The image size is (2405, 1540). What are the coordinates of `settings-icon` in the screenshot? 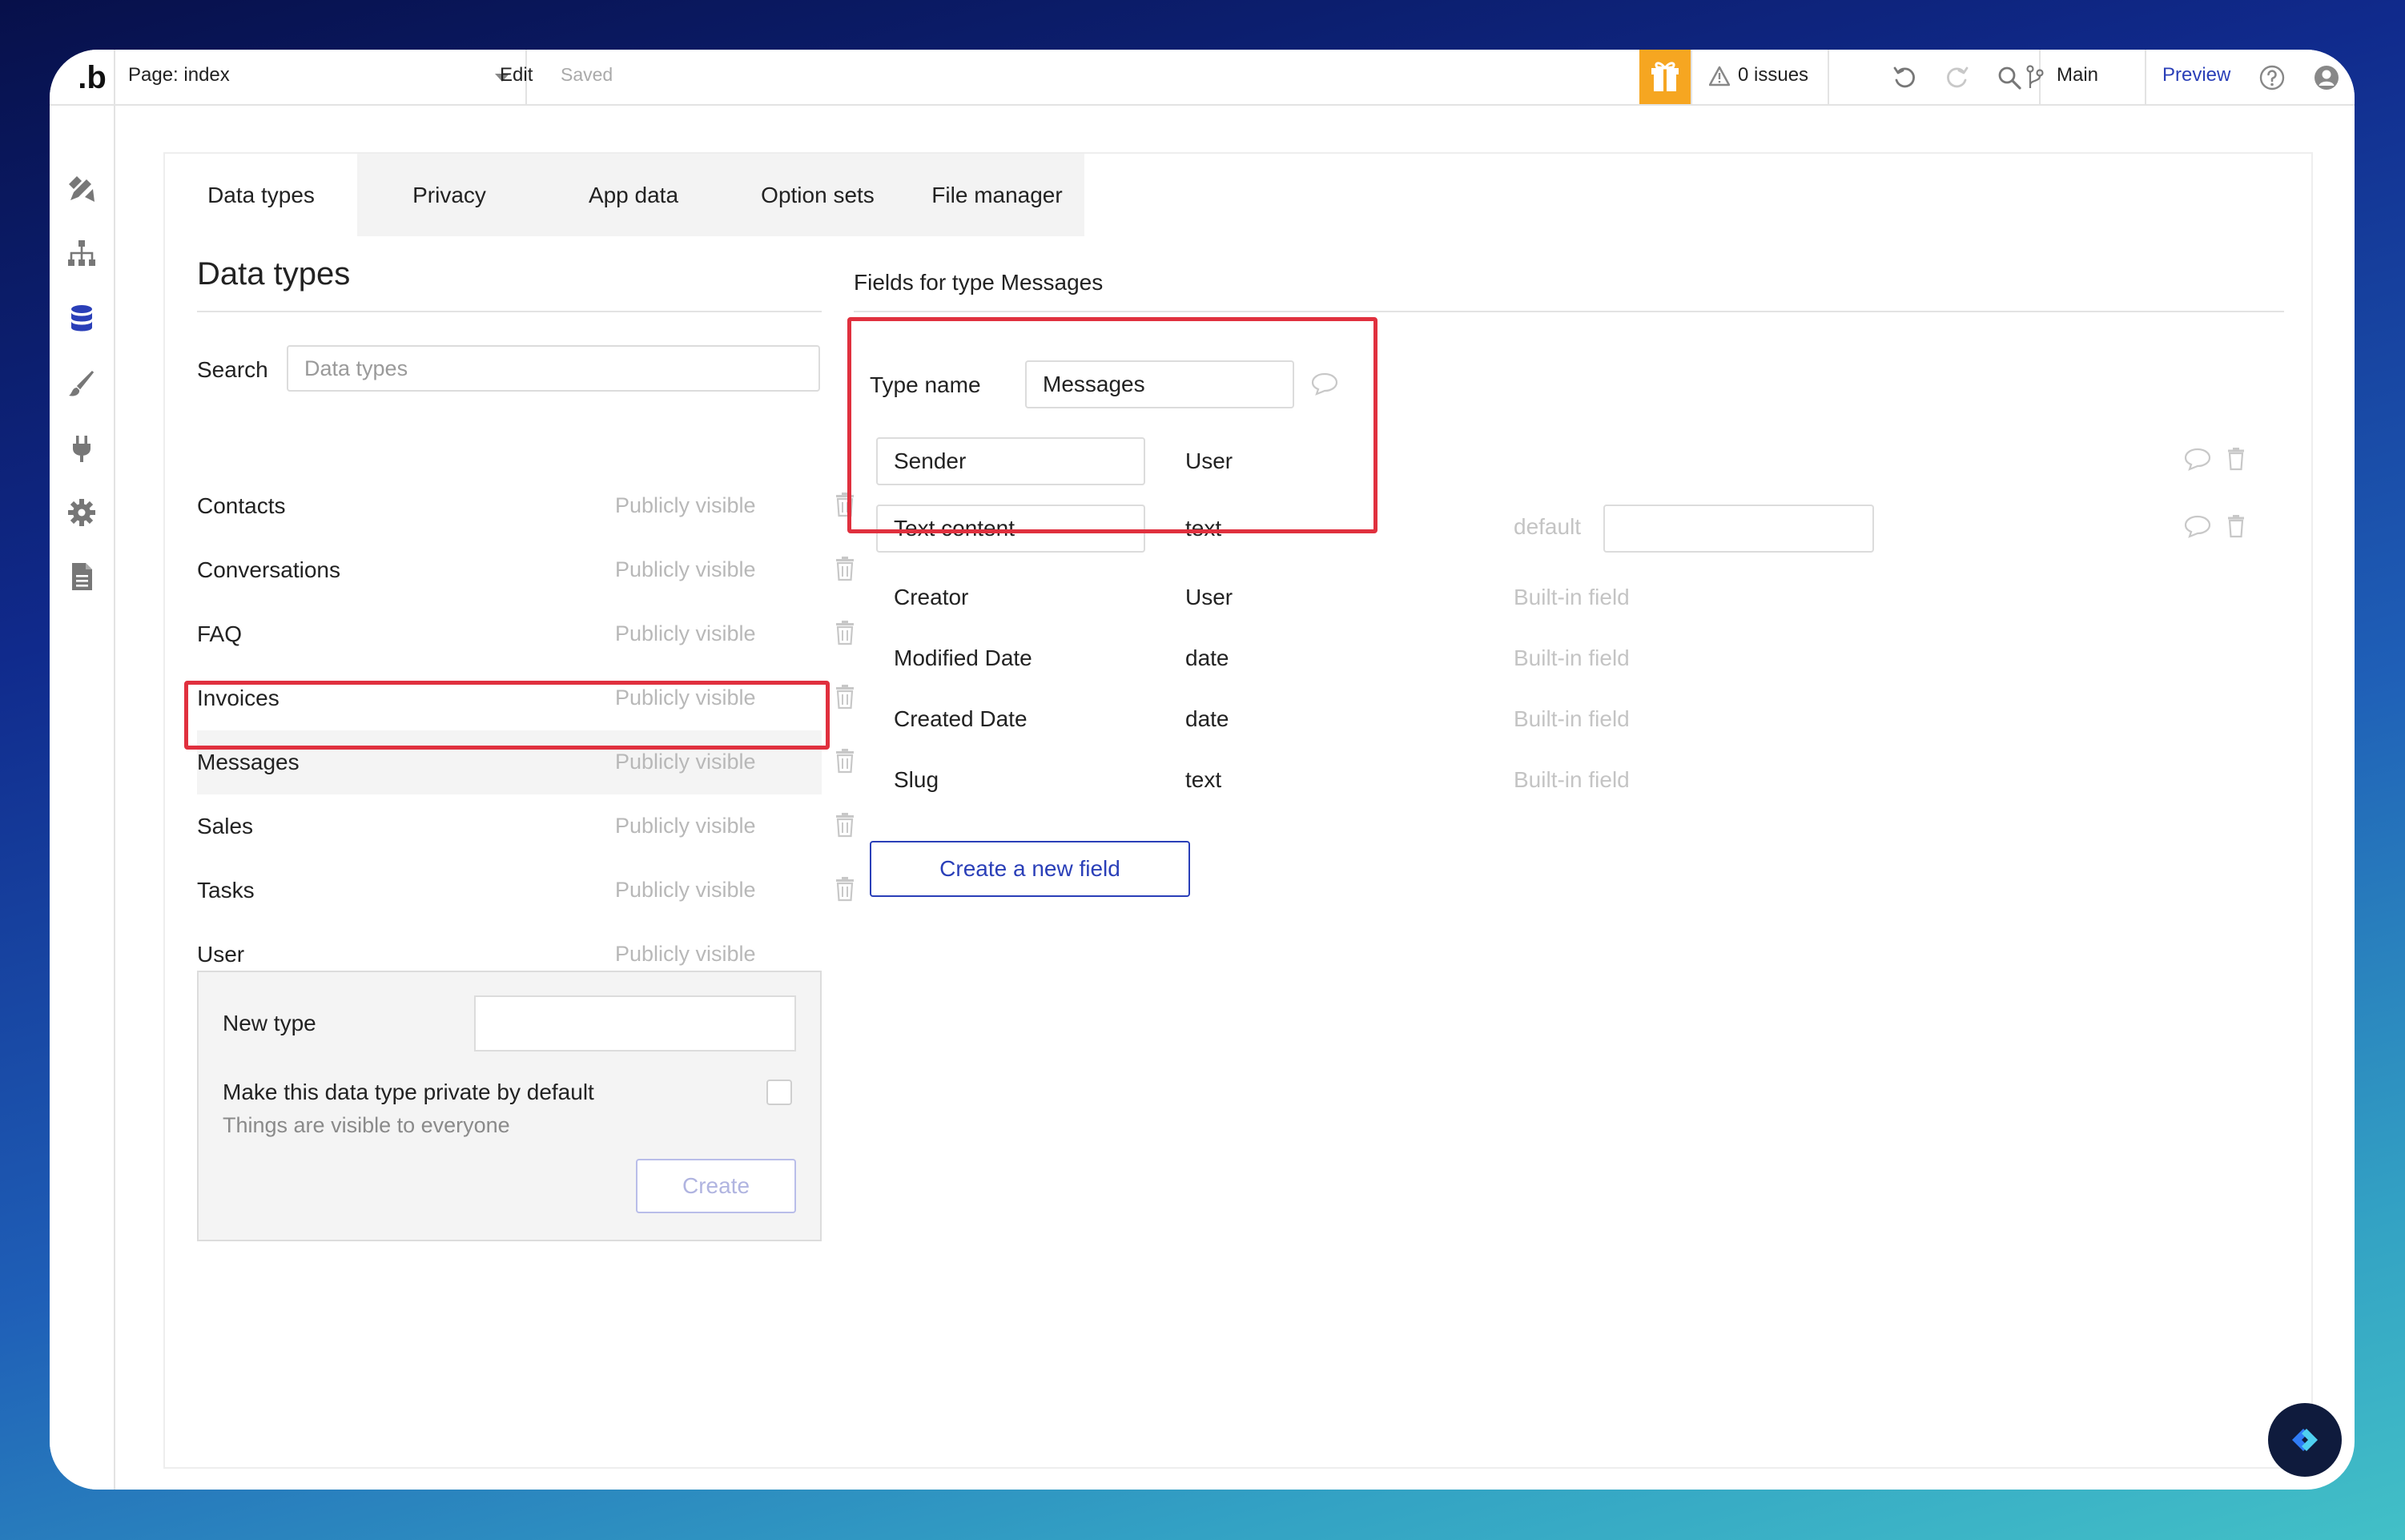 It's located at (82, 513).